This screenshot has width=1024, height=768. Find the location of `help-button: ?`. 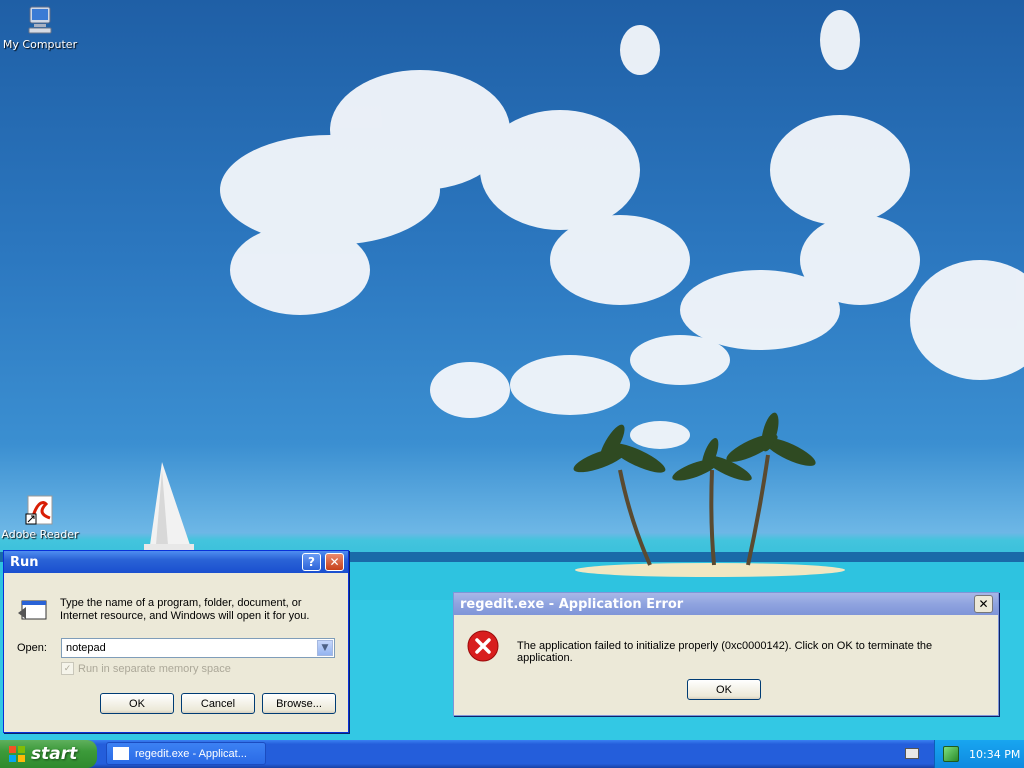

help-button: ? is located at coordinates (311, 562).